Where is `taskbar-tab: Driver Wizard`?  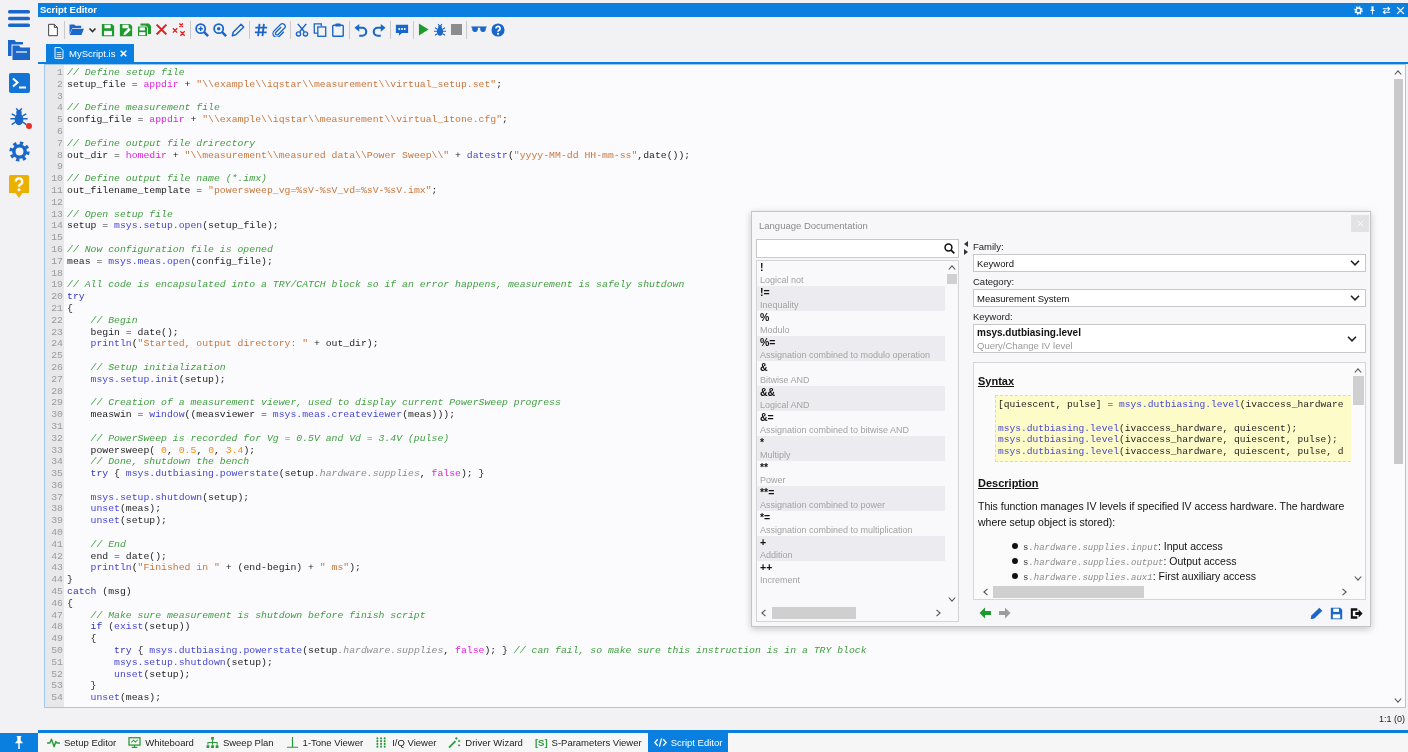
taskbar-tab: Driver Wizard is located at coordinates (485, 742).